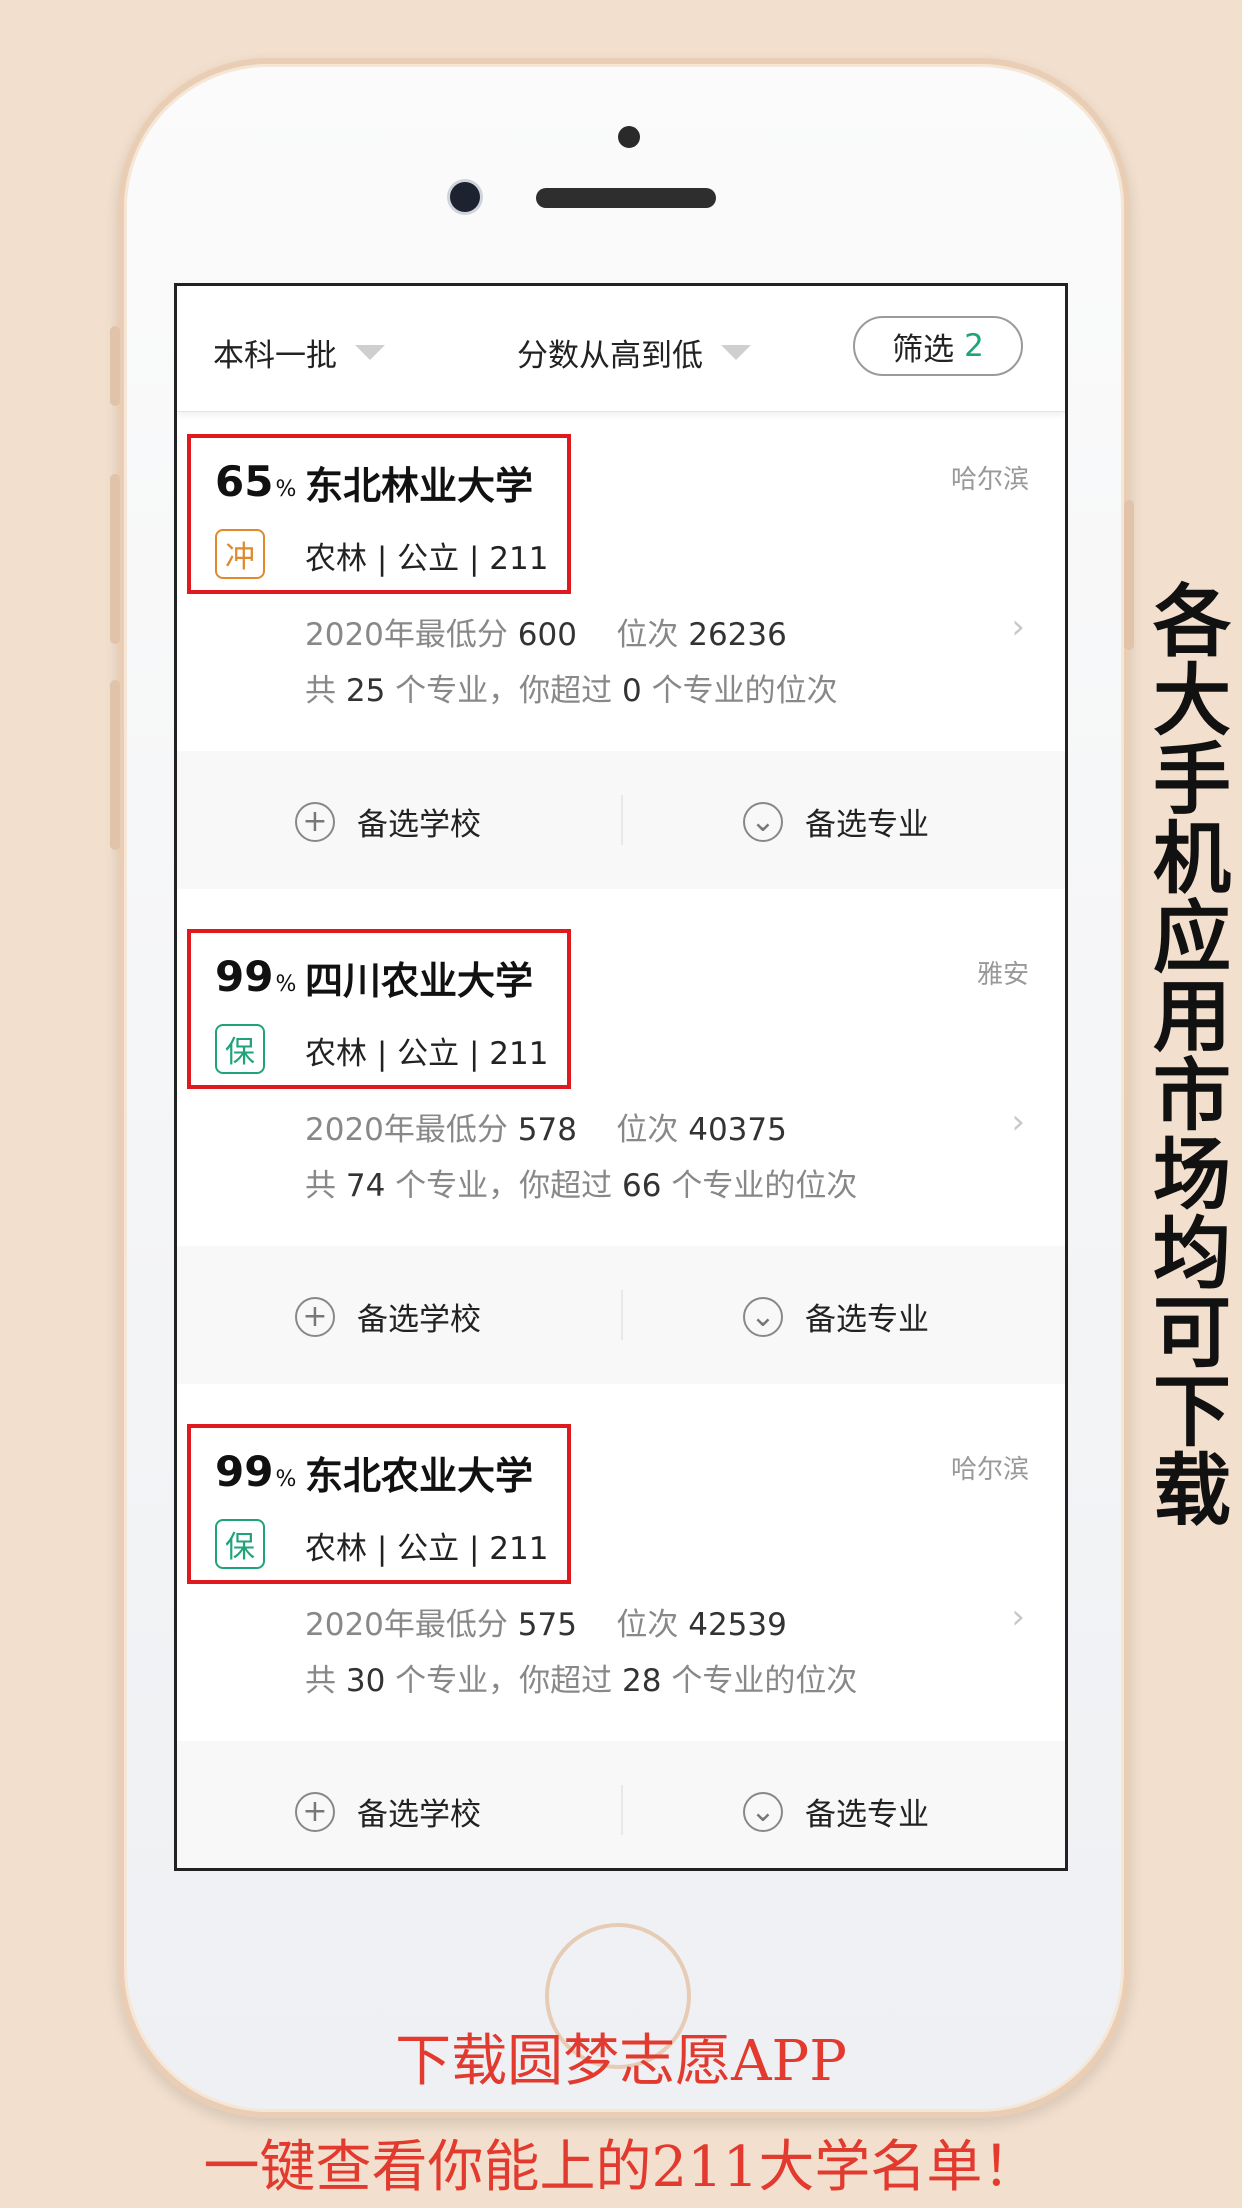 Image resolution: width=1242 pixels, height=2208 pixels. What do you see at coordinates (256, 481) in the screenshot?
I see `admission-probability: 65%` at bounding box center [256, 481].